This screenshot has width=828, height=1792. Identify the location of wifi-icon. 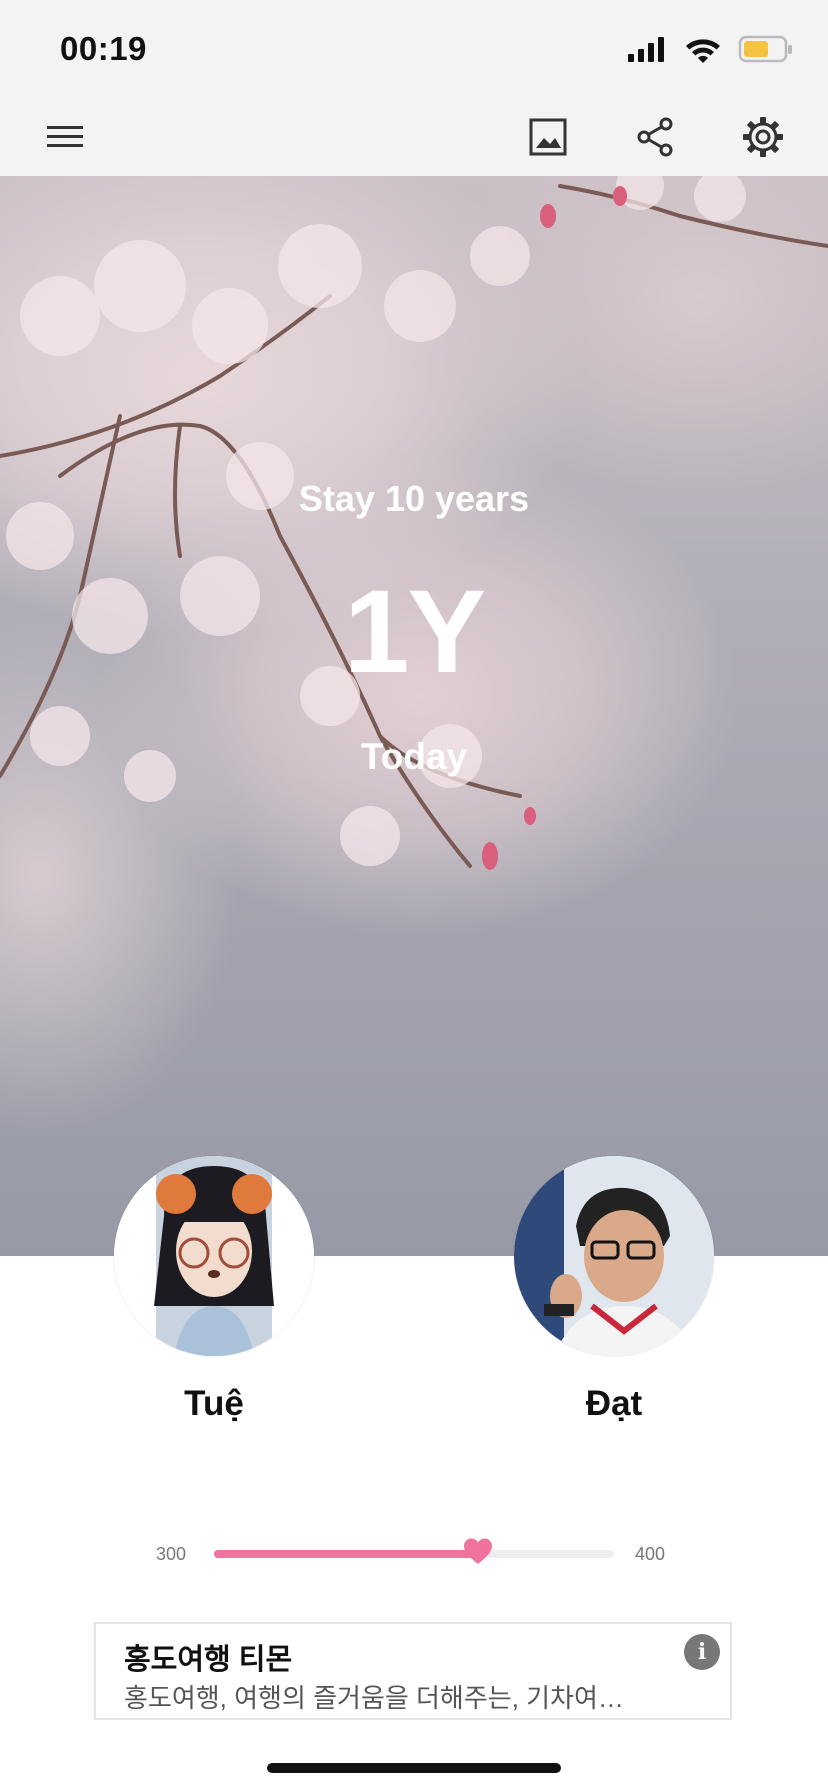
(703, 51).